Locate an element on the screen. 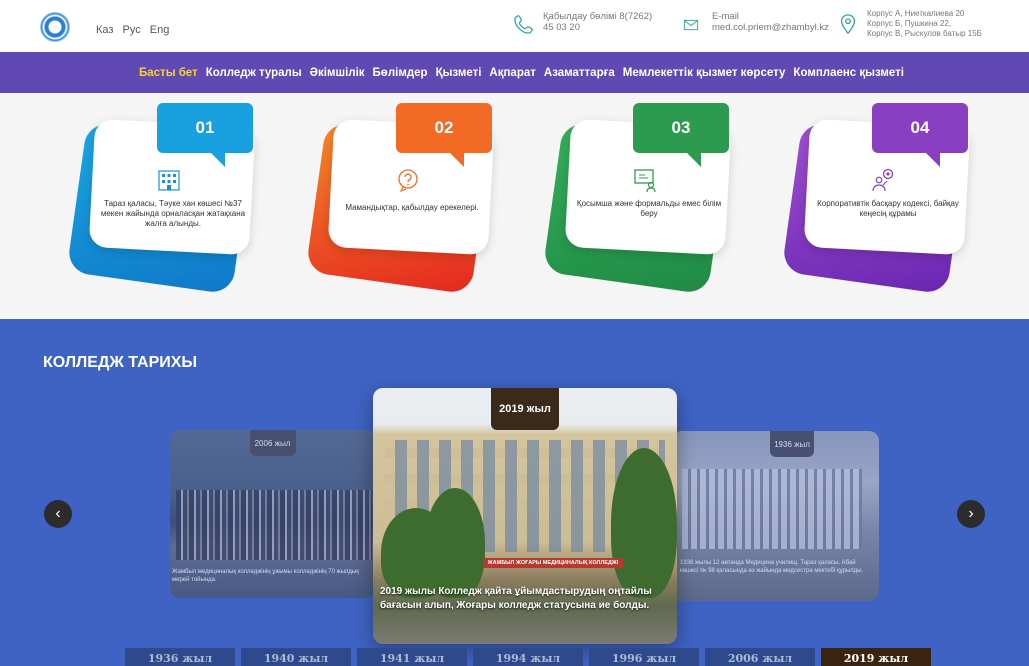  lang-eng: Eng is located at coordinates (160, 30).